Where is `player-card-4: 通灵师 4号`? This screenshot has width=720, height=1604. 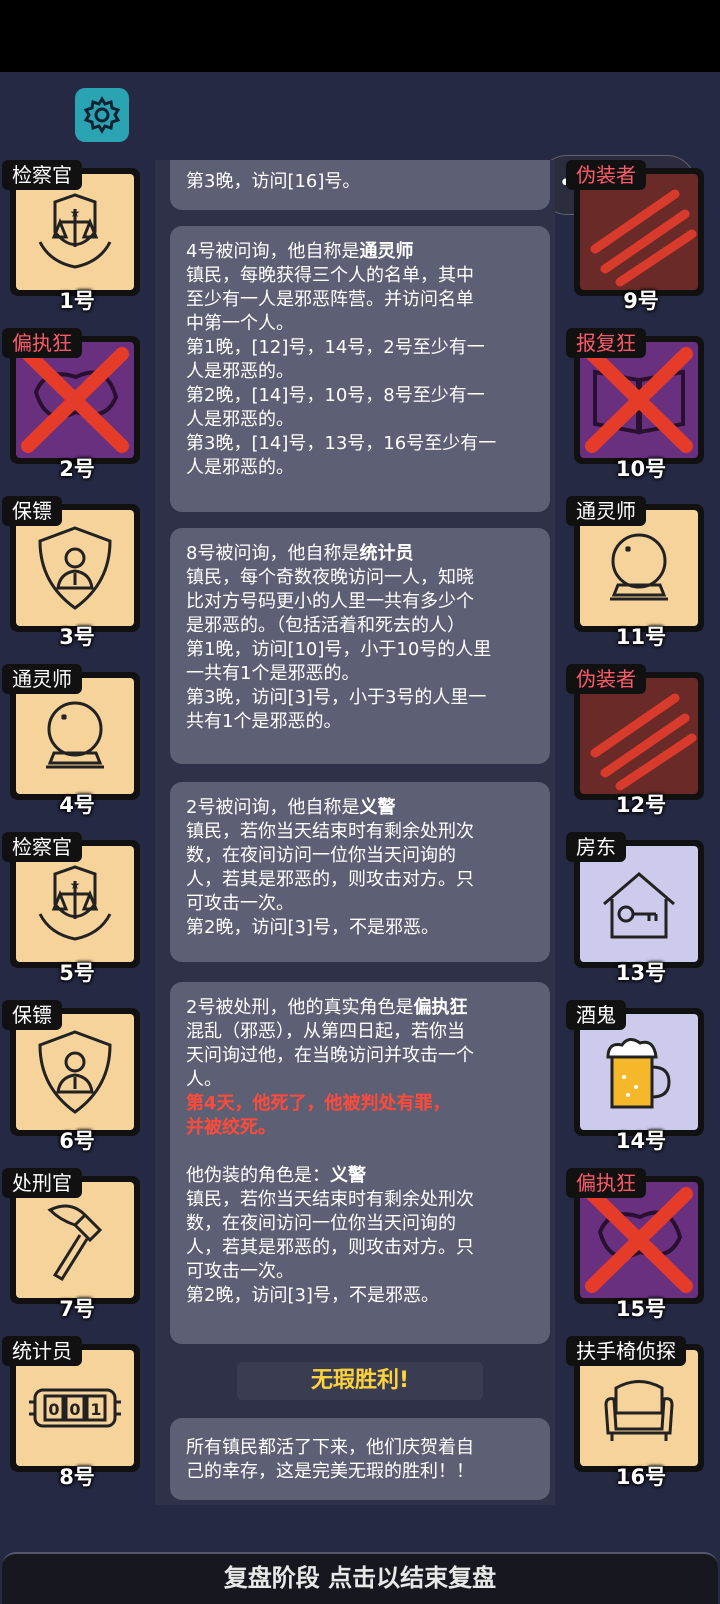 player-card-4: 通灵师 4号 is located at coordinates (72, 740).